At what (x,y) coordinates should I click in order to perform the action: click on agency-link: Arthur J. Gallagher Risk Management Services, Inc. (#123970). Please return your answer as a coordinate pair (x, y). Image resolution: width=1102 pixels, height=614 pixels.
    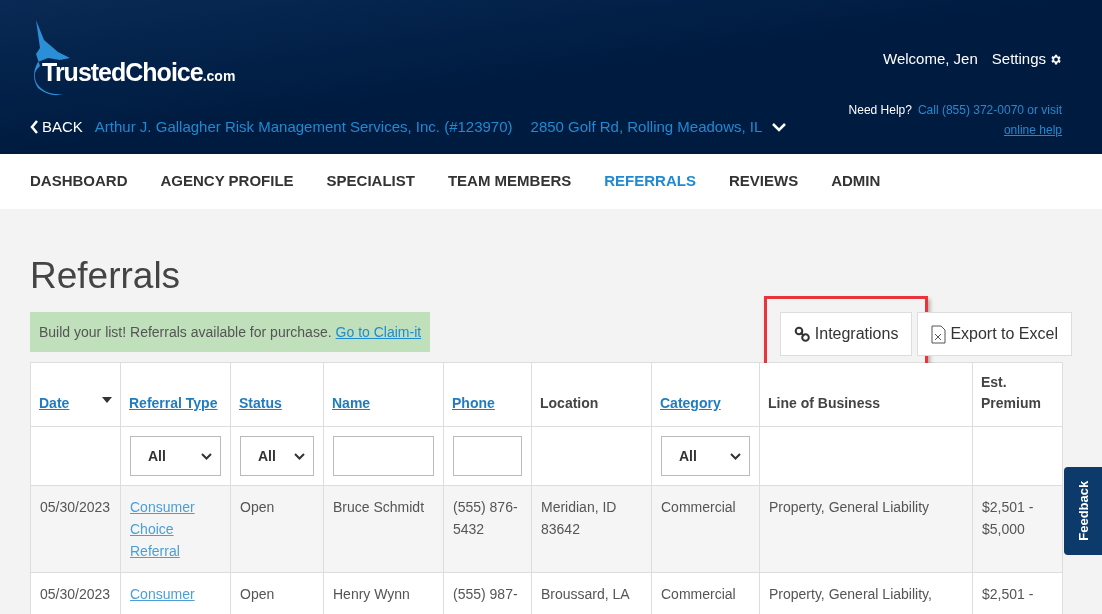
    Looking at the image, I should click on (303, 127).